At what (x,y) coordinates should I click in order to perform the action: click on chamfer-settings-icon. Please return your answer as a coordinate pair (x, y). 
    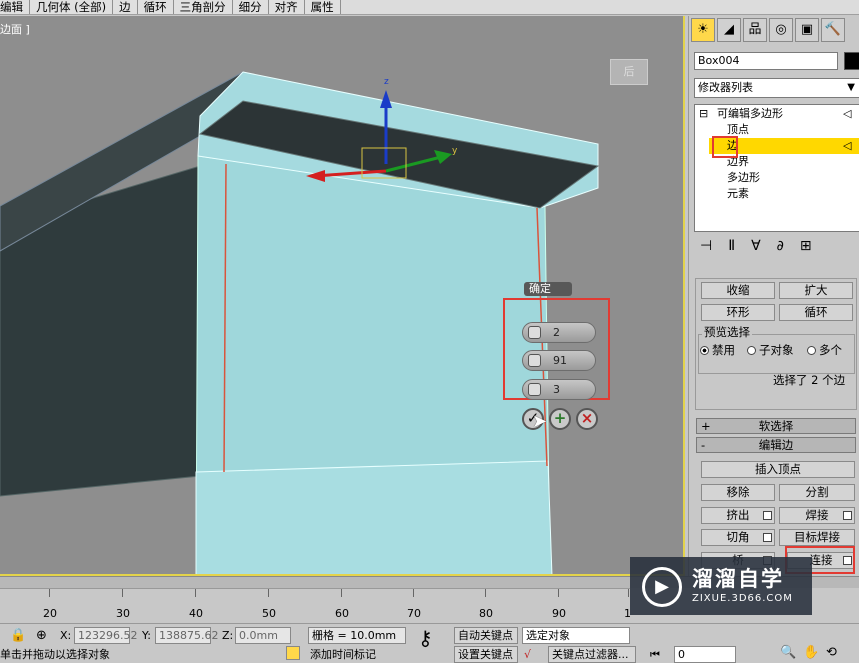
    Looking at the image, I should click on (767, 537).